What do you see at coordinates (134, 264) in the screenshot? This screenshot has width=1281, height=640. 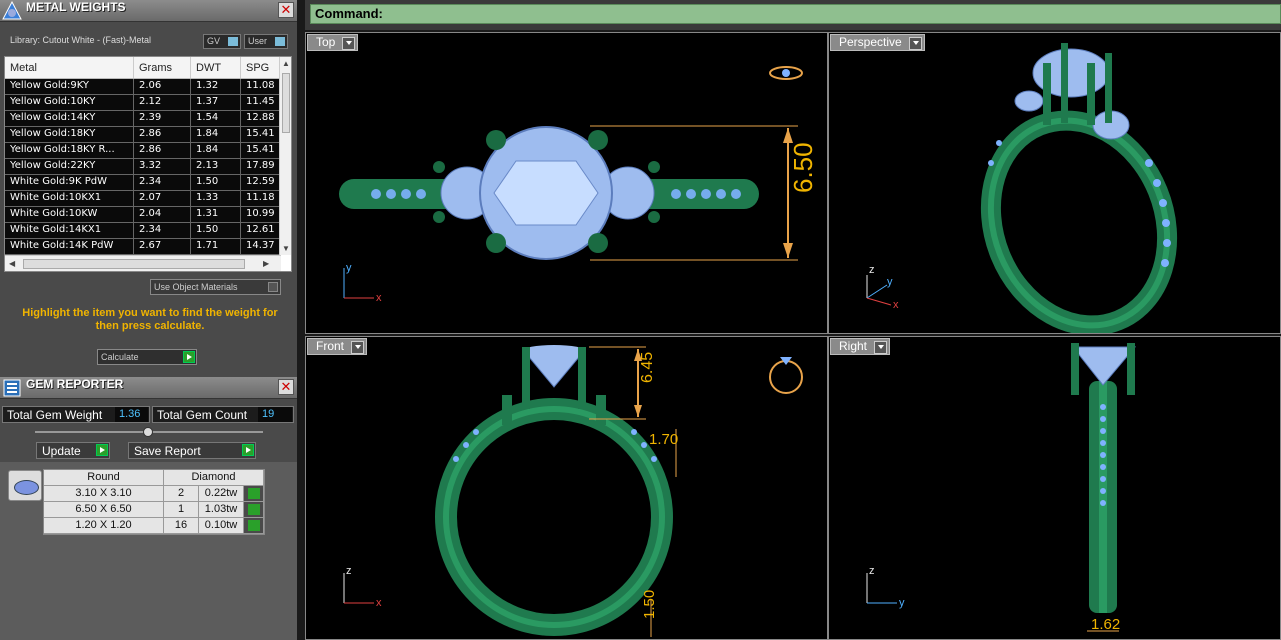 I see `hscroll-thumb` at bounding box center [134, 264].